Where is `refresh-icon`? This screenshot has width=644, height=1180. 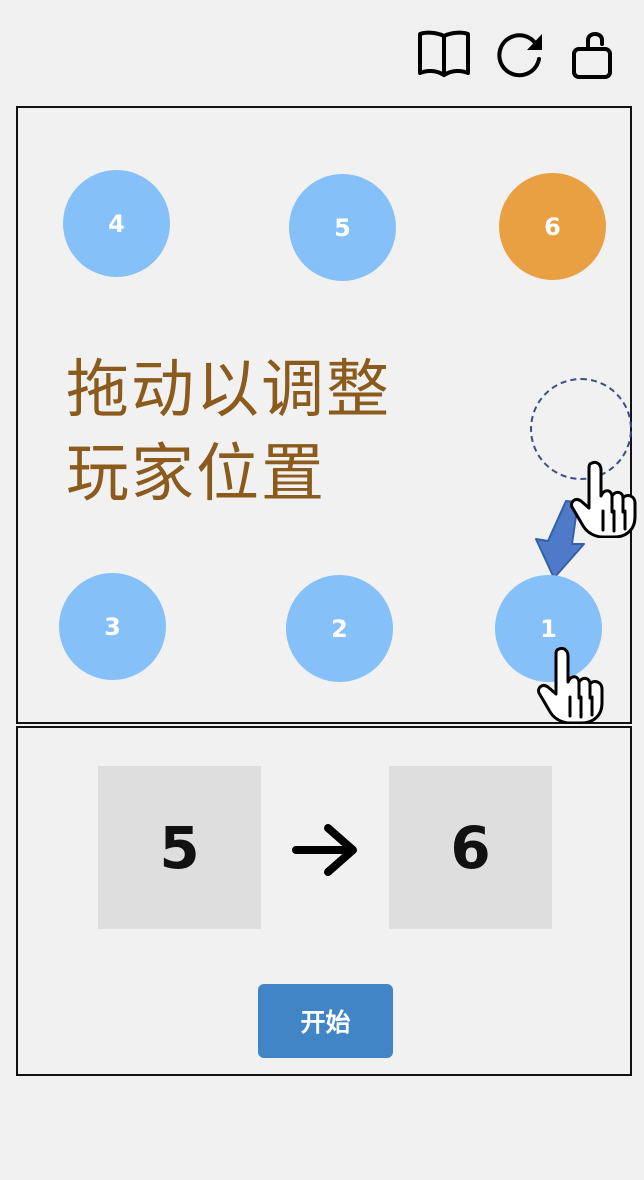 refresh-icon is located at coordinates (520, 54).